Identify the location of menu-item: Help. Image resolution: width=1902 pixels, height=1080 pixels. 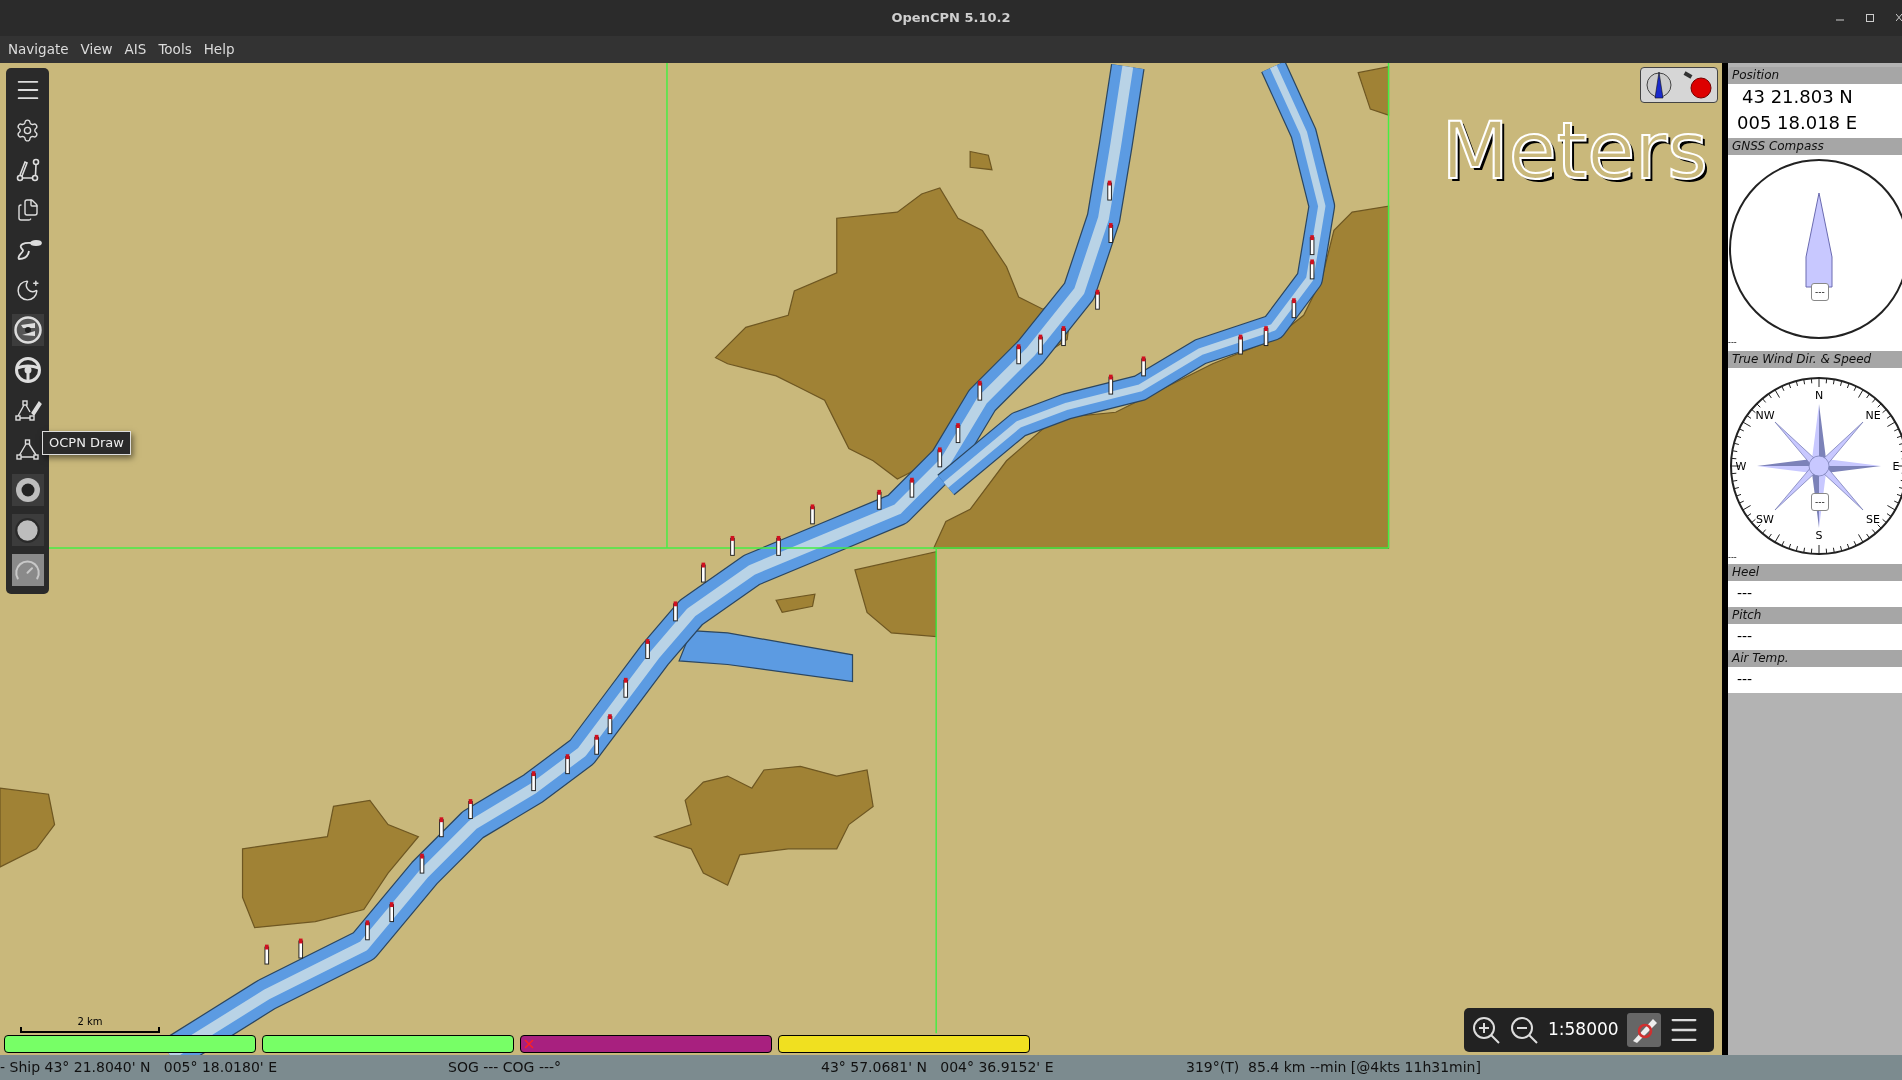
(219, 49).